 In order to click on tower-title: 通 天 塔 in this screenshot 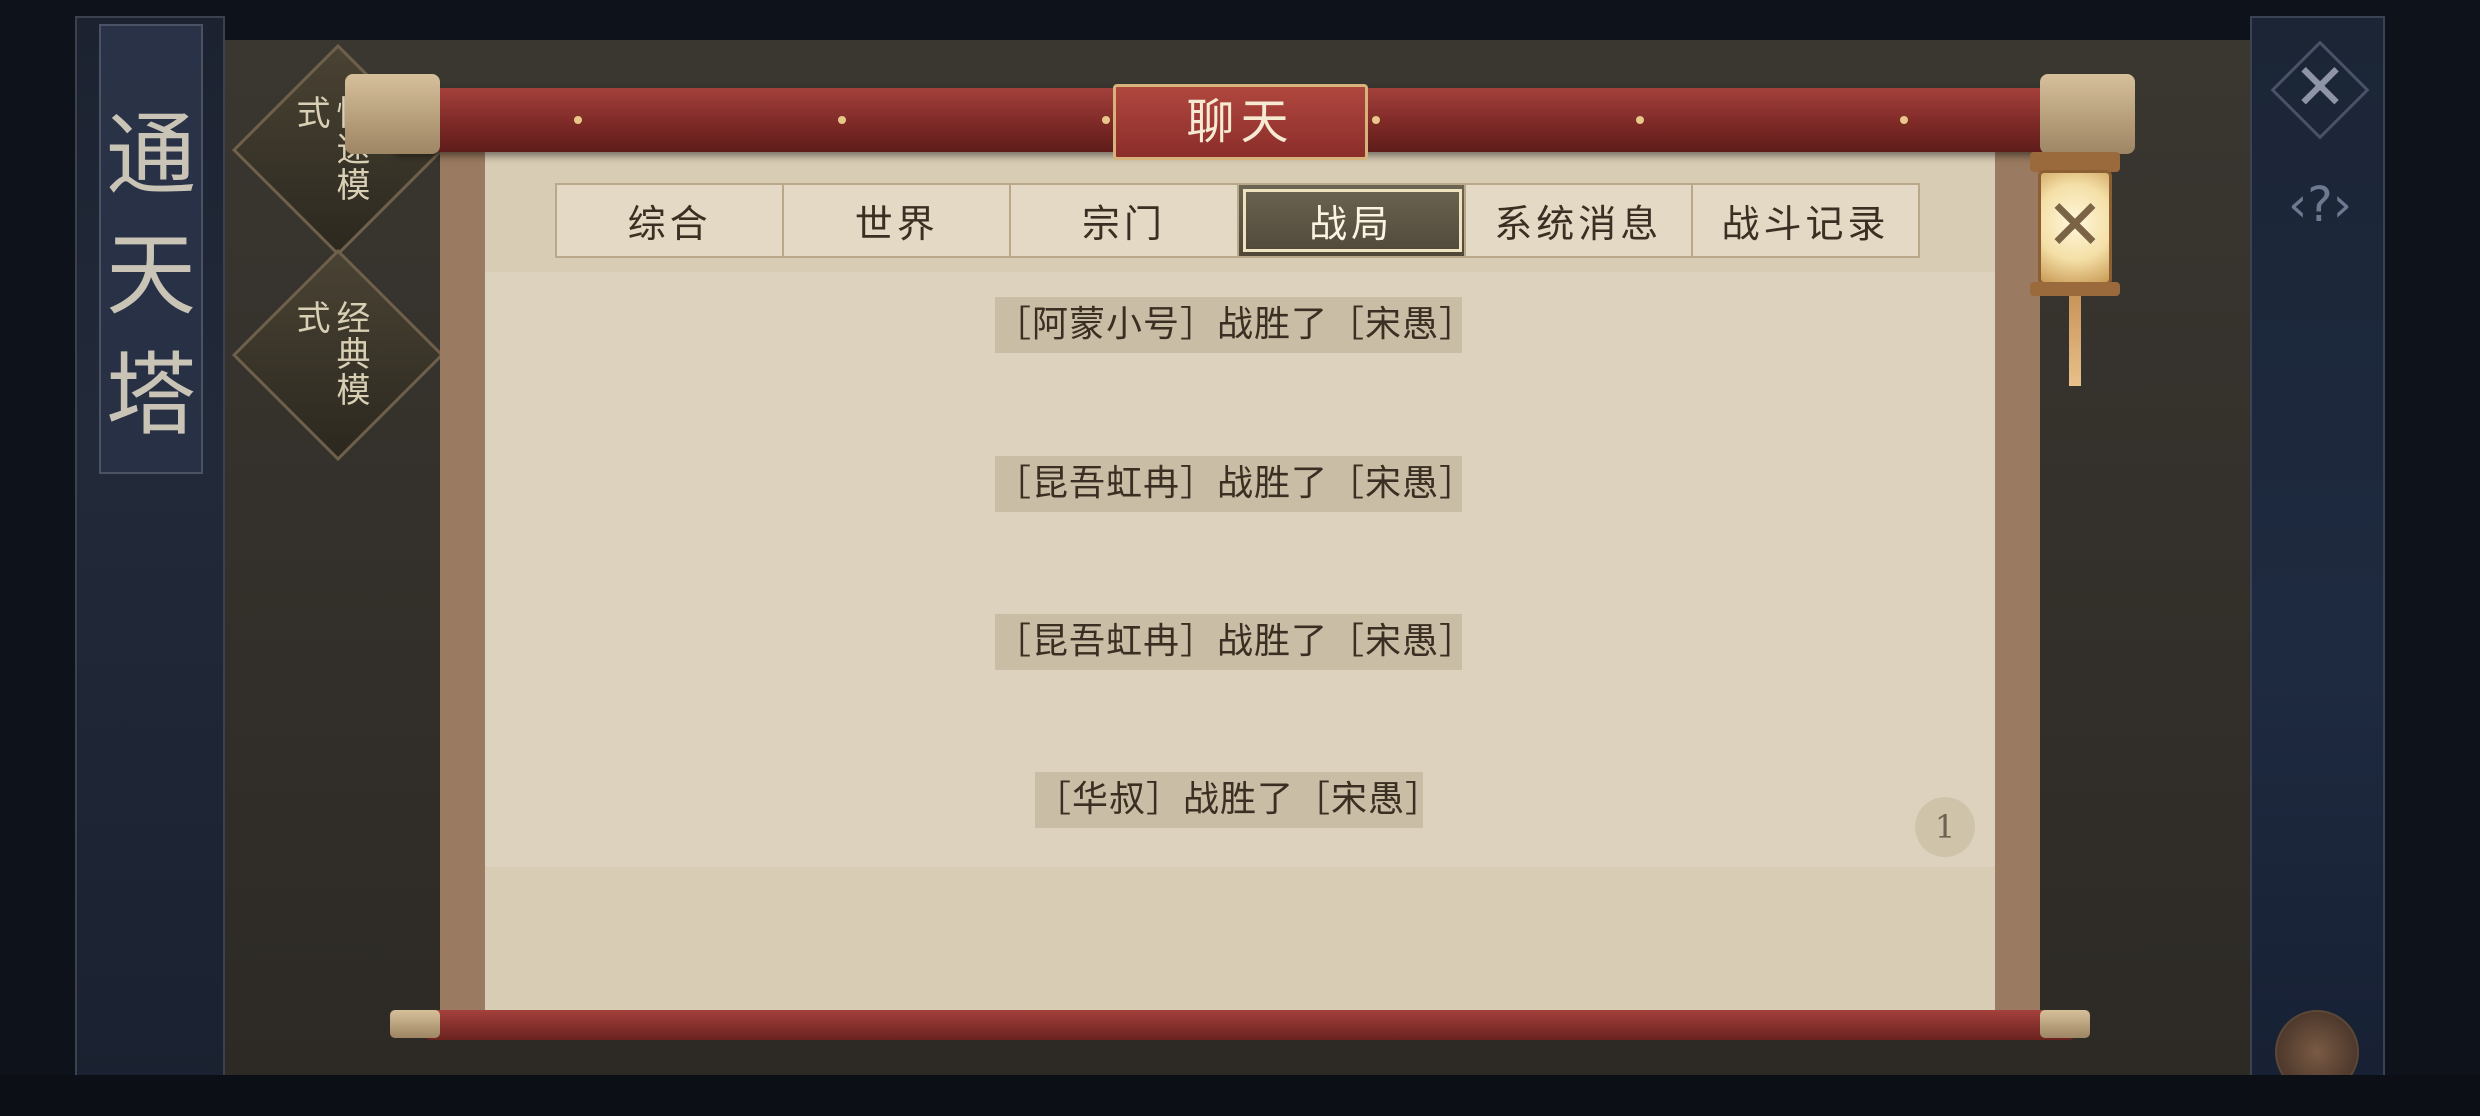, I will do `click(151, 249)`.